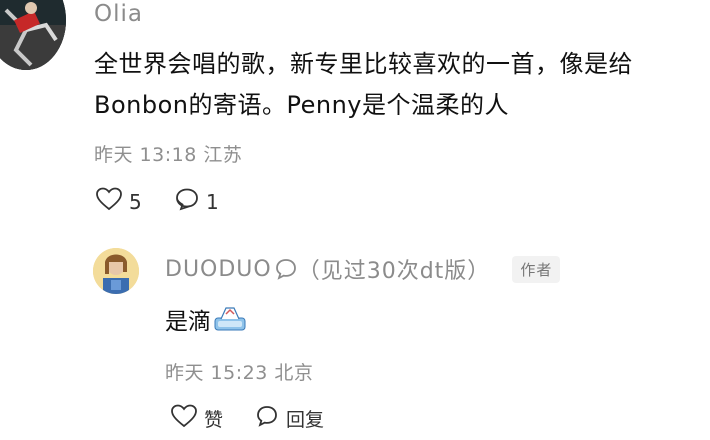 The width and height of the screenshot is (710, 440). Describe the element at coordinates (218, 269) in the screenshot. I see `reply-username: DUODUO` at that location.